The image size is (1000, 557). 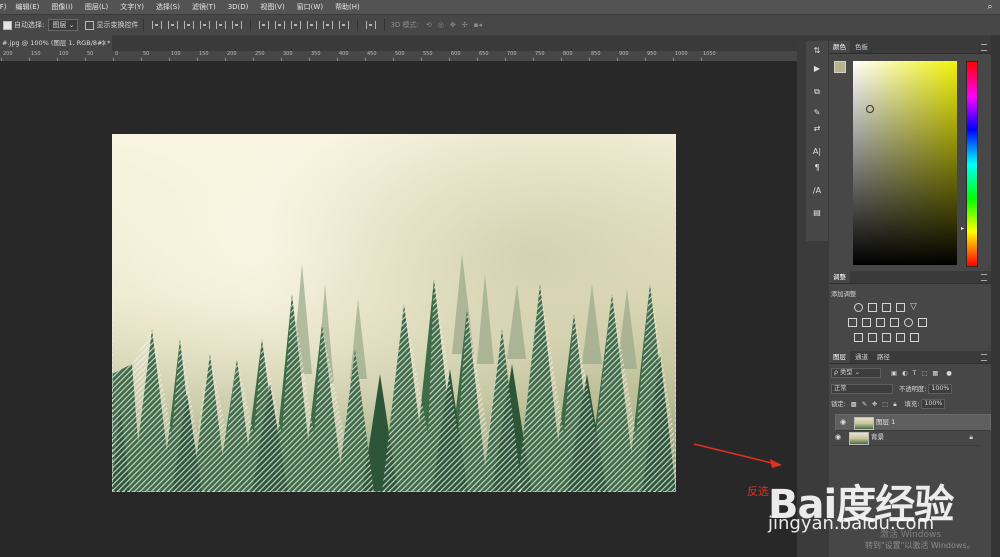 I want to click on color-picker-field, so click(x=905, y=163).